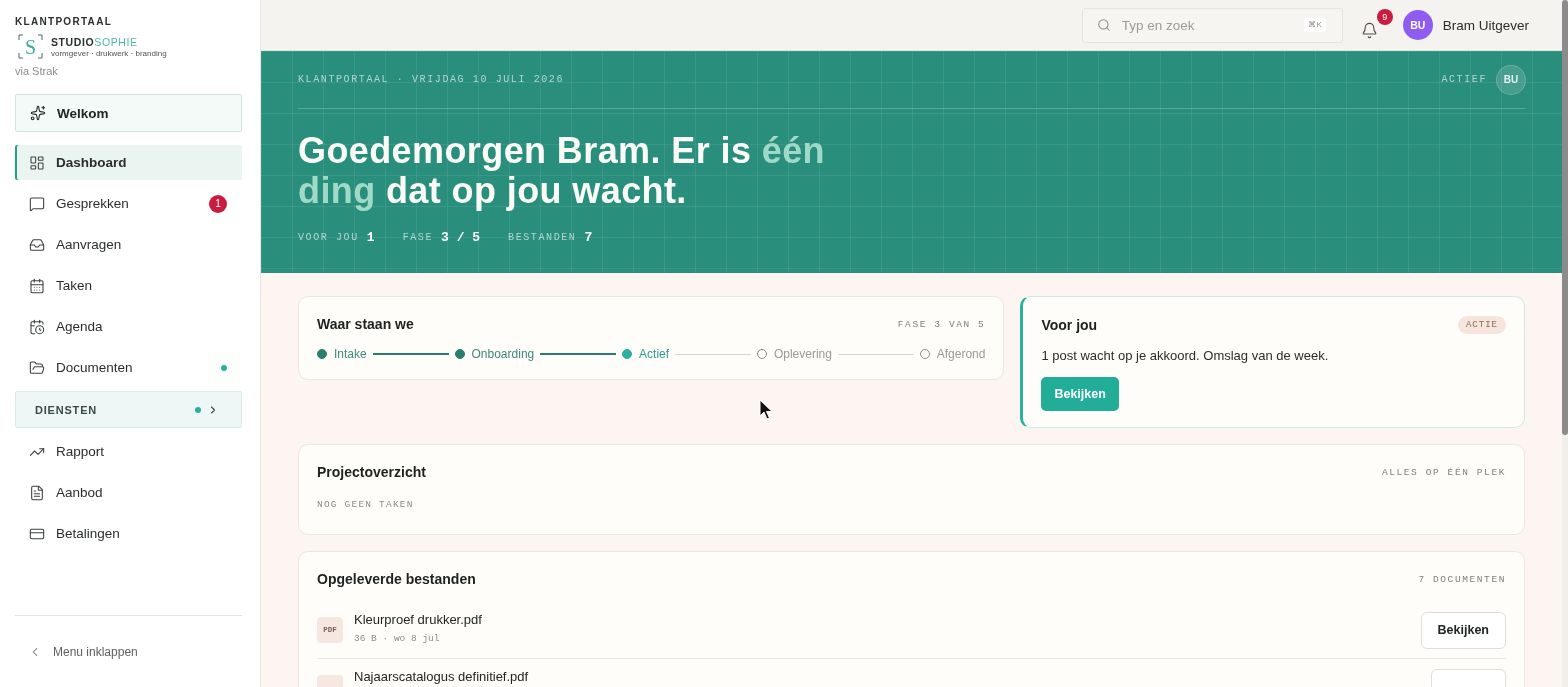 Image resolution: width=1568 pixels, height=687 pixels. What do you see at coordinates (1565, 217) in the screenshot?
I see `scrollbar-thumb` at bounding box center [1565, 217].